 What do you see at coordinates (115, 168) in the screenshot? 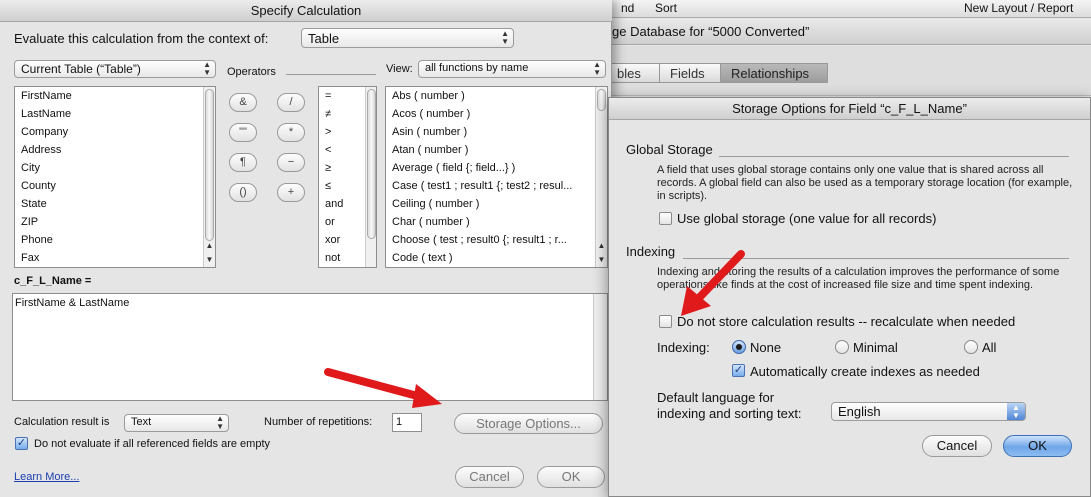
I see `list-item: City` at bounding box center [115, 168].